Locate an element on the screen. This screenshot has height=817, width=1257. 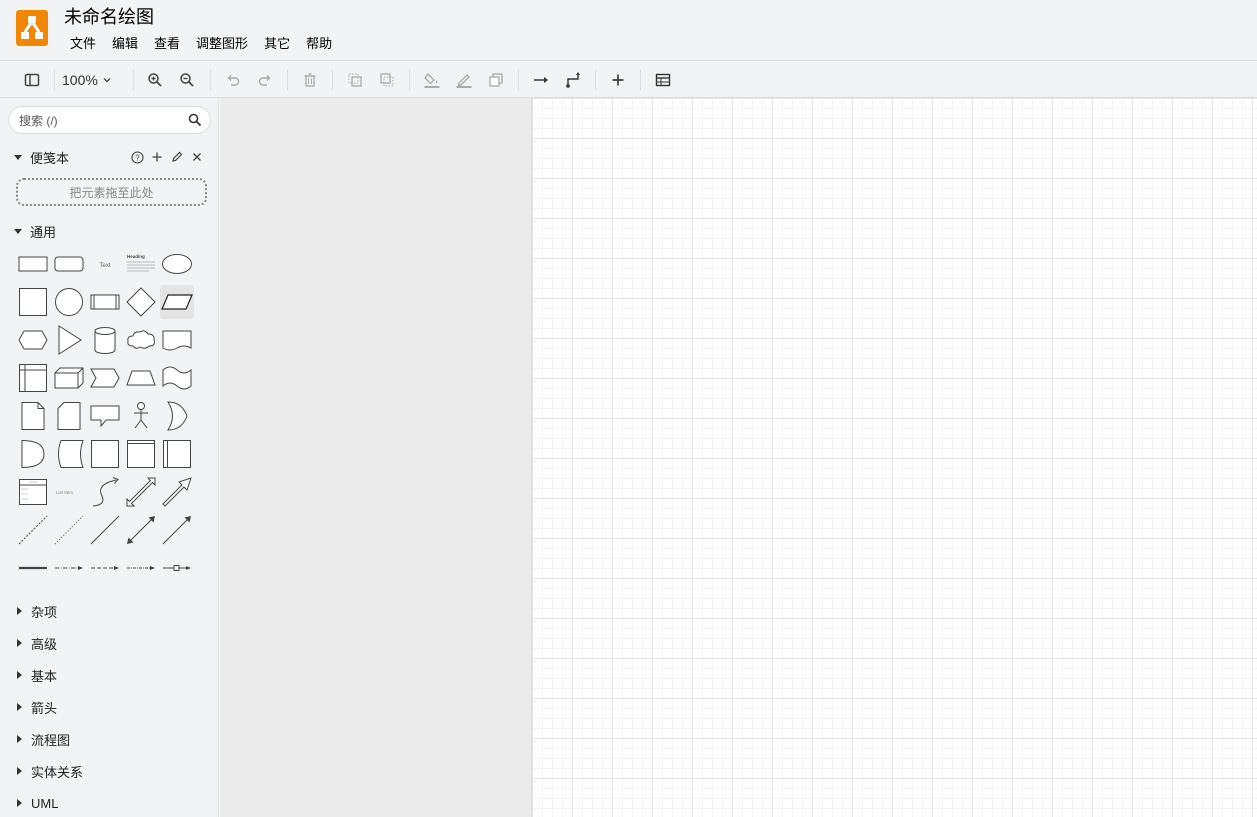
section-uml-header: UML is located at coordinates (36, 803).